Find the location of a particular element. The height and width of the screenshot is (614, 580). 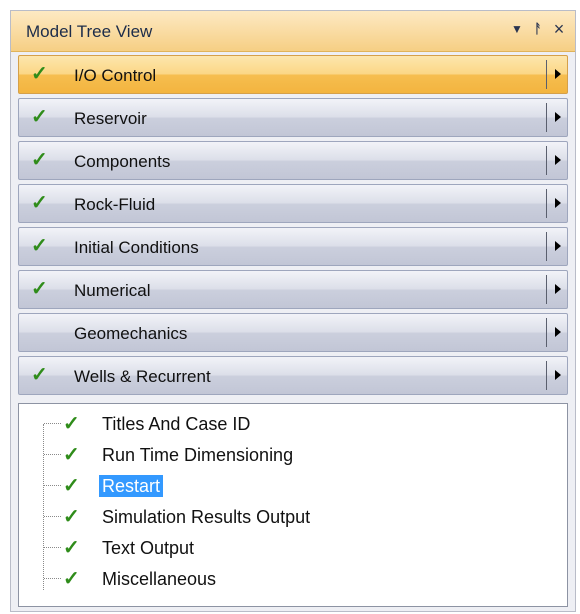

chevron-down-icon: ▼ is located at coordinates (517, 29).